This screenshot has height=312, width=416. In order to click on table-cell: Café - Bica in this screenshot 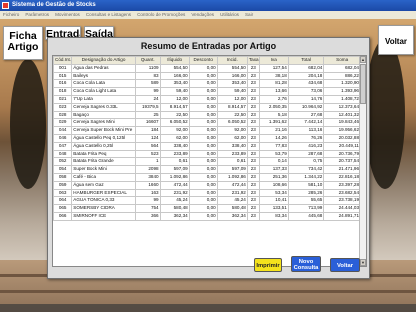, I will do `click(103, 177)`.